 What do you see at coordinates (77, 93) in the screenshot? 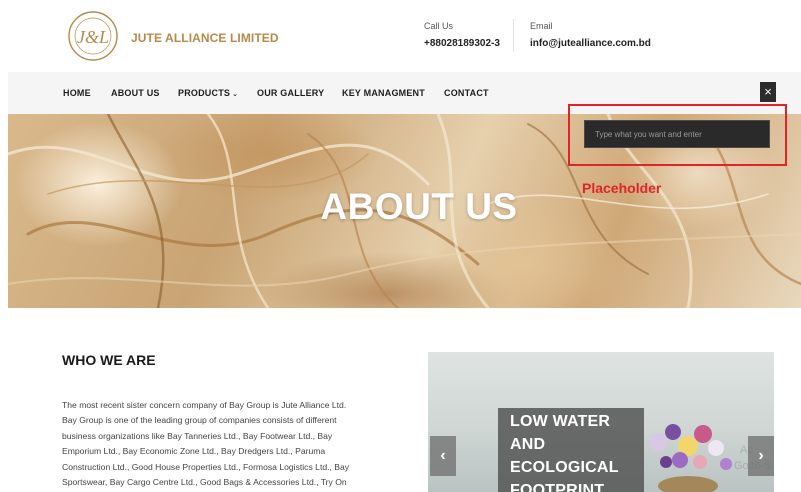
I see `nav-home: HOME` at bounding box center [77, 93].